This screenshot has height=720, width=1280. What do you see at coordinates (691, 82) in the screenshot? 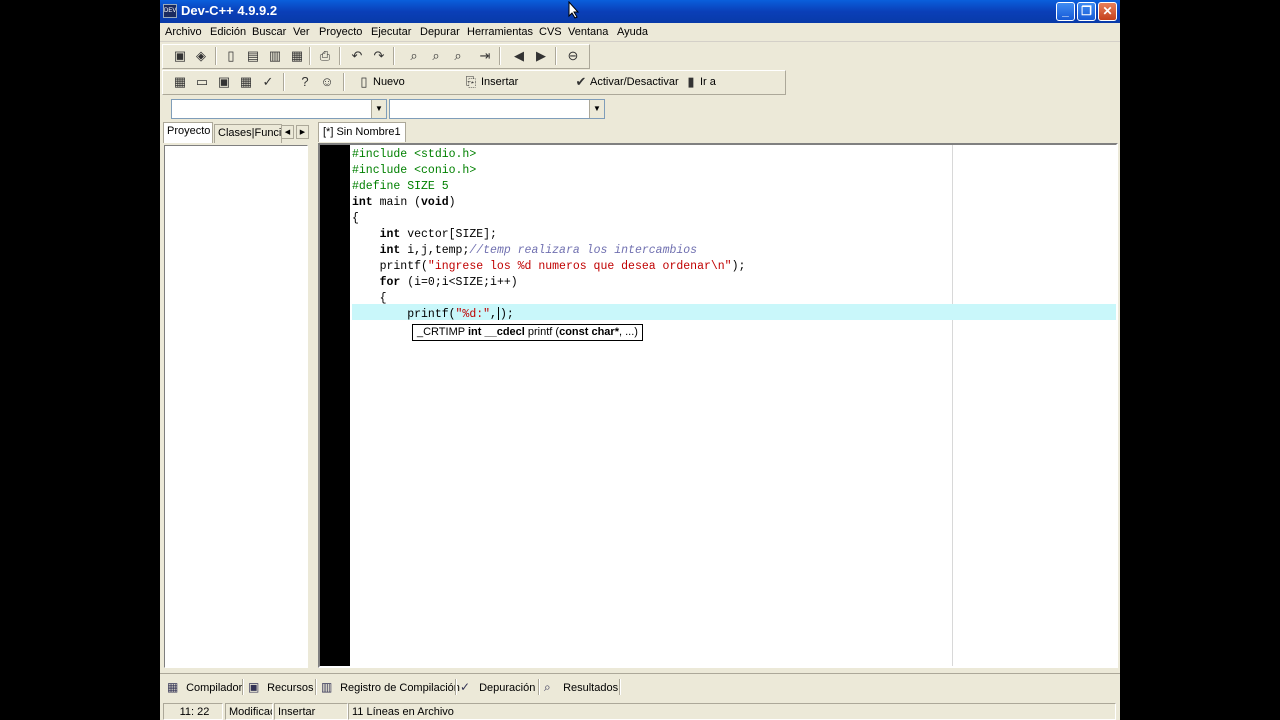
I see `goto-bookmark-icon: ▮` at bounding box center [691, 82].